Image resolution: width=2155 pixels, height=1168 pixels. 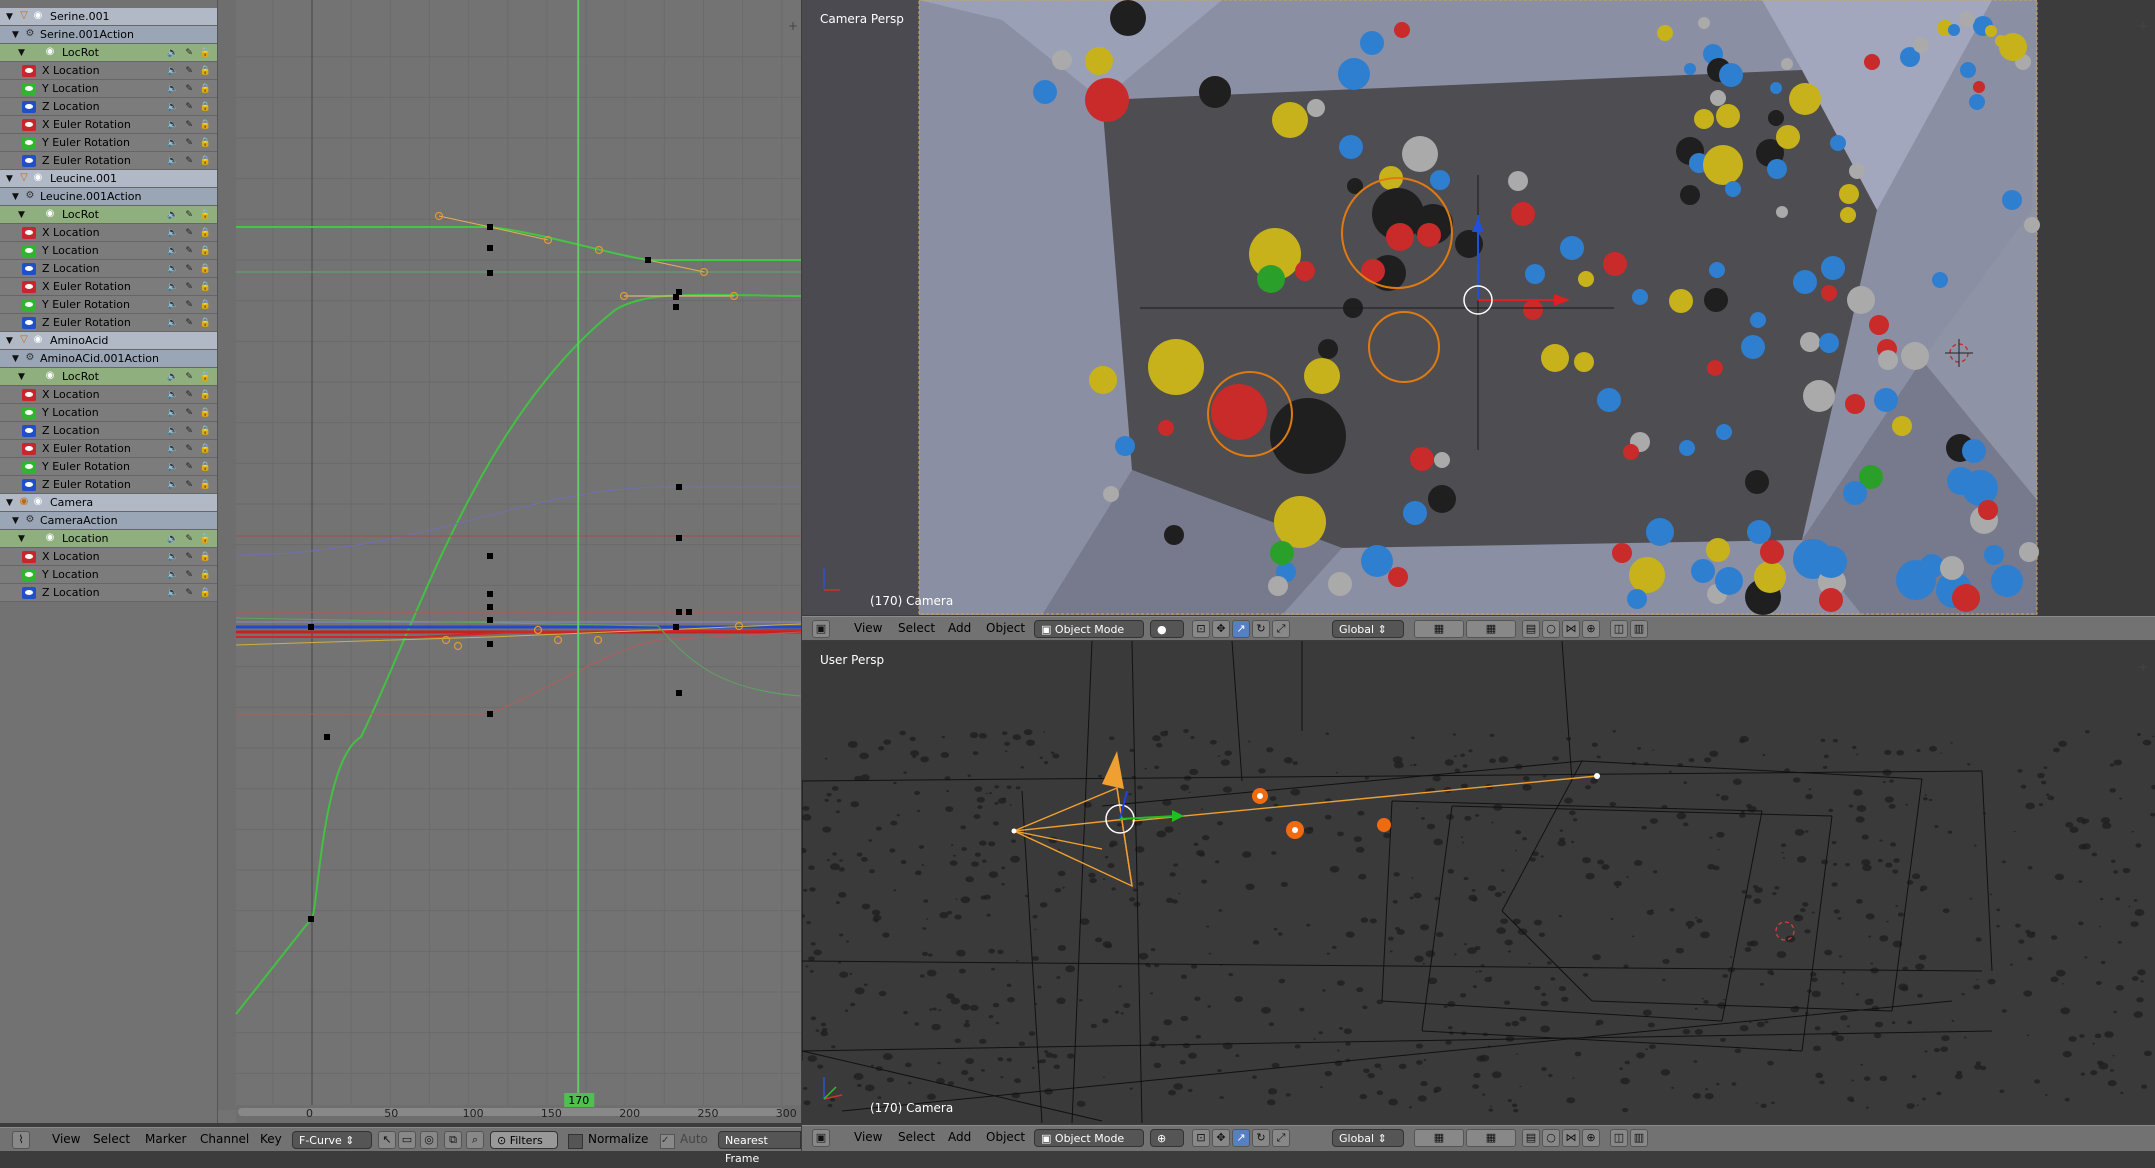 What do you see at coordinates (429, 1140) in the screenshot?
I see `pivot-icon: ◎` at bounding box center [429, 1140].